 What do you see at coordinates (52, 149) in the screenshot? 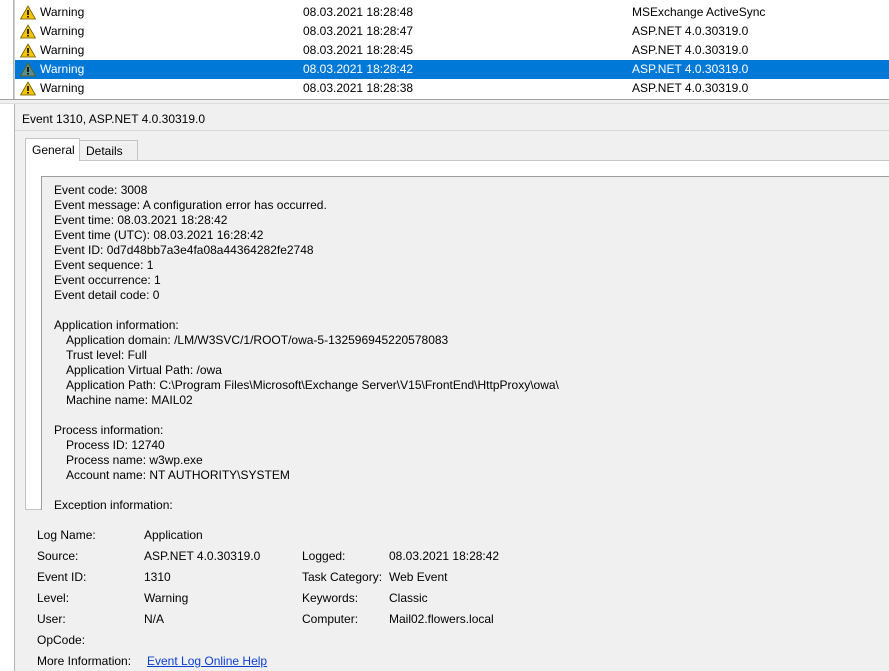
I see `tab-general: General` at bounding box center [52, 149].